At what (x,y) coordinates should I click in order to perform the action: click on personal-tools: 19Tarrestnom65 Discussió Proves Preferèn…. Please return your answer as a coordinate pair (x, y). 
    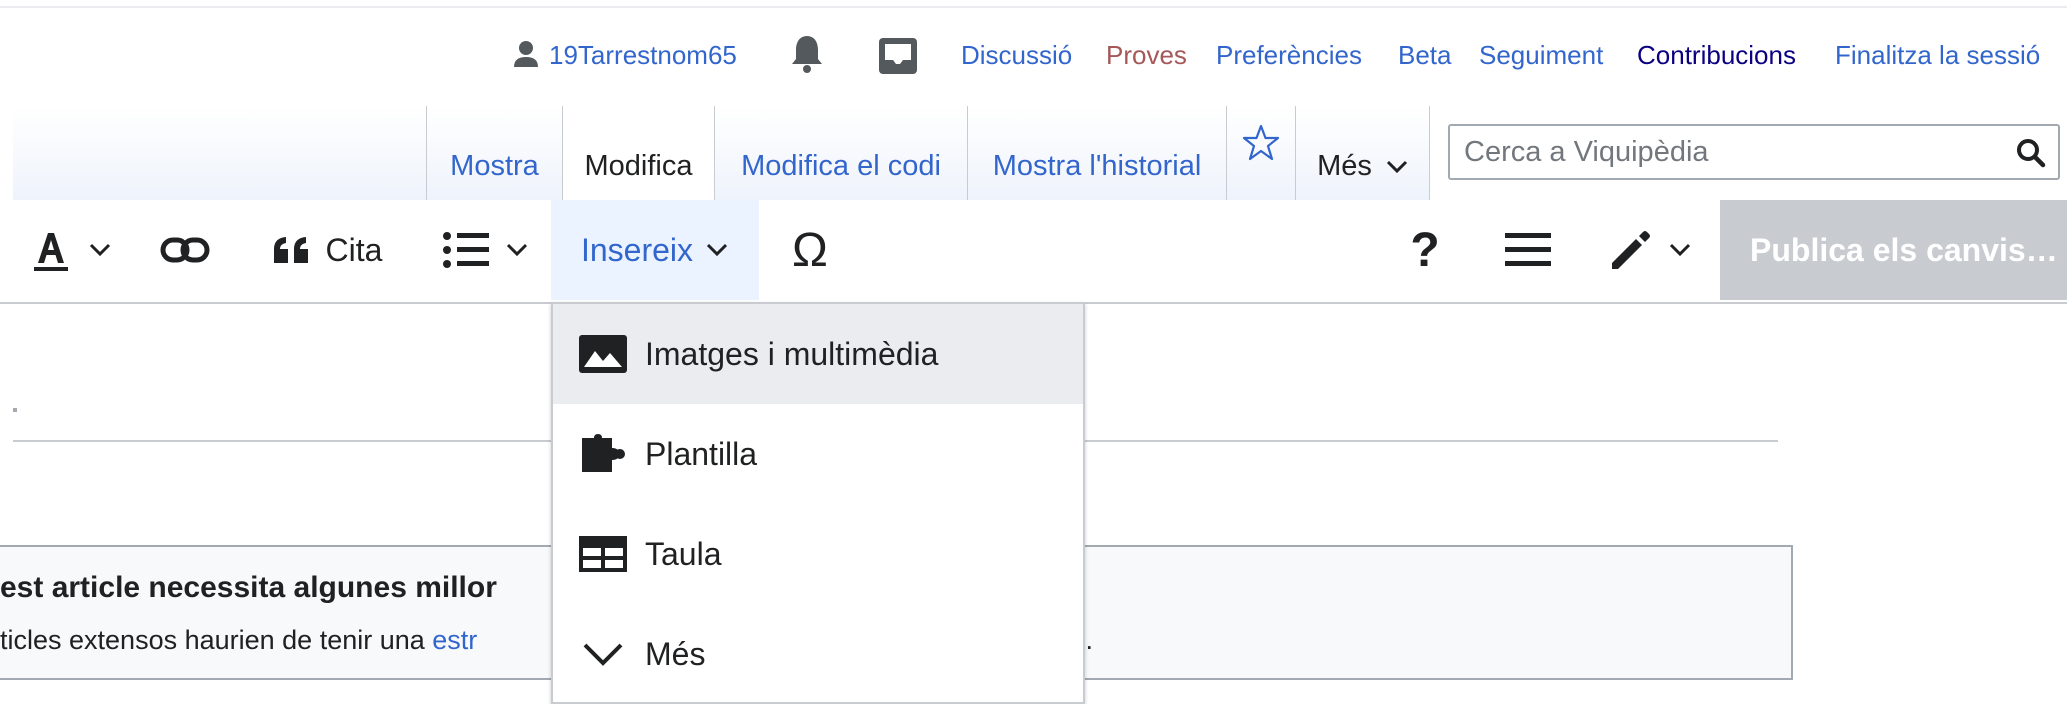
    Looking at the image, I should click on (1033, 55).